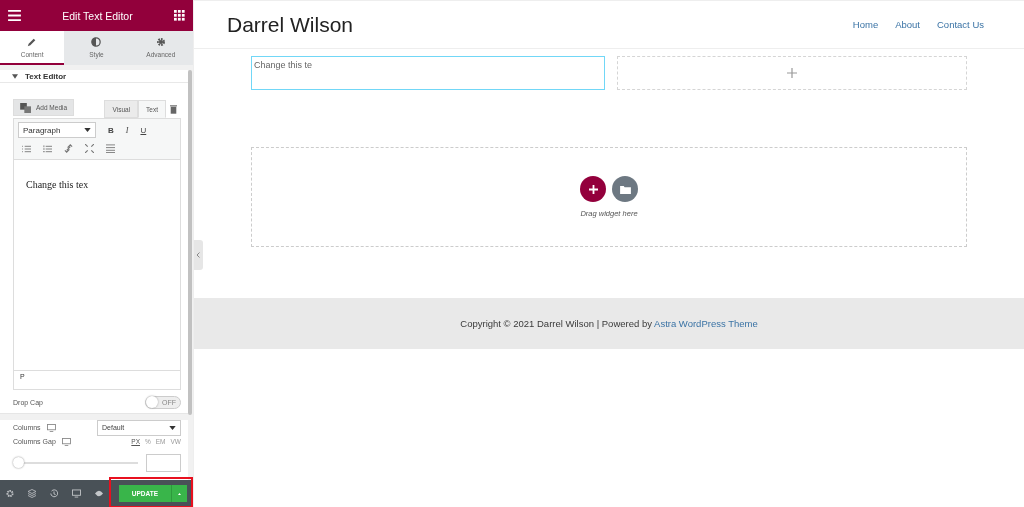 The width and height of the screenshot is (1024, 507). Describe the element at coordinates (127, 130) in the screenshot. I see `format-style-button: I` at that location.